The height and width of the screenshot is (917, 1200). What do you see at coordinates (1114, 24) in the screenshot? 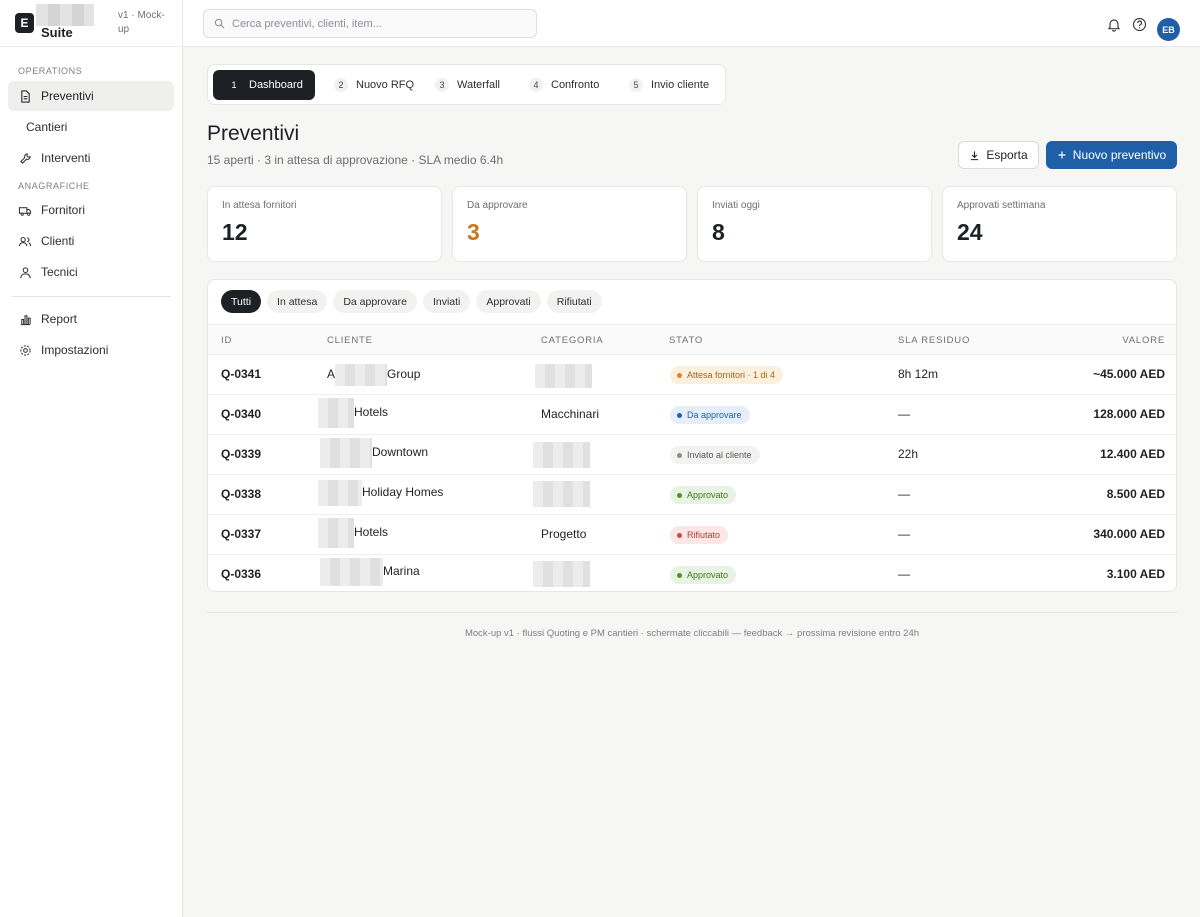
I see `bell-icon` at bounding box center [1114, 24].